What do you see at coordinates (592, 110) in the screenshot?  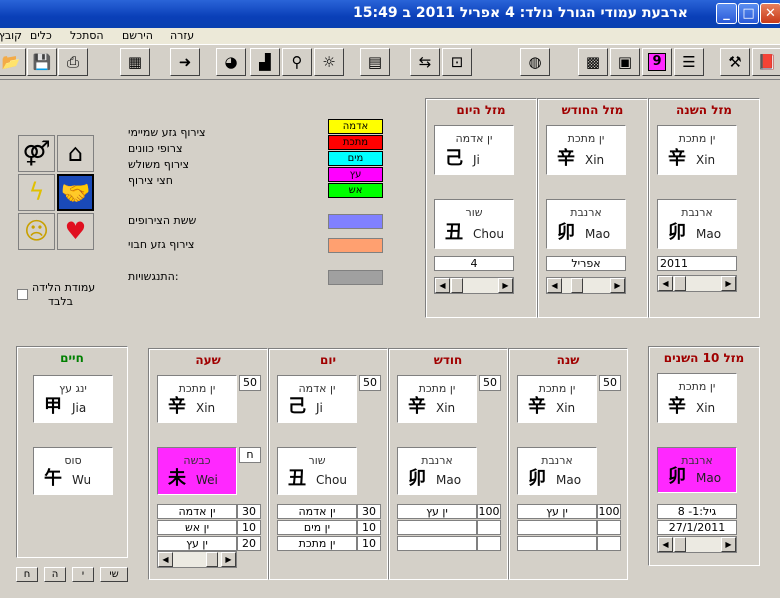 I see `luck-month-header: מזל החודש` at bounding box center [592, 110].